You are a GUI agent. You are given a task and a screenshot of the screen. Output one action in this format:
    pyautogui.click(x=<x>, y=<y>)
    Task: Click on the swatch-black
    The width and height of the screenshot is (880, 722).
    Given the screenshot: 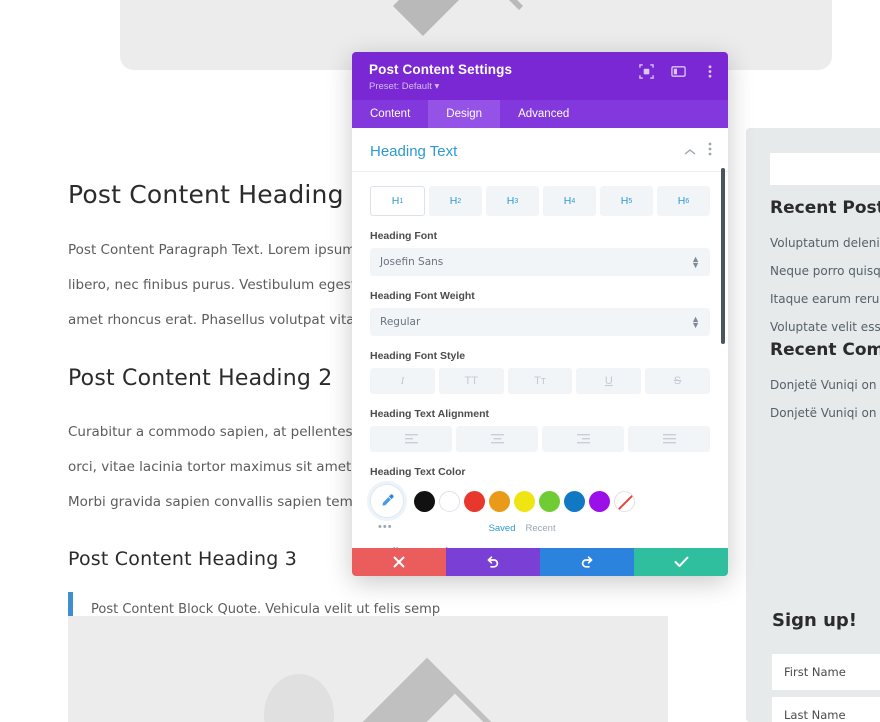 What is the action you would take?
    pyautogui.click(x=424, y=501)
    